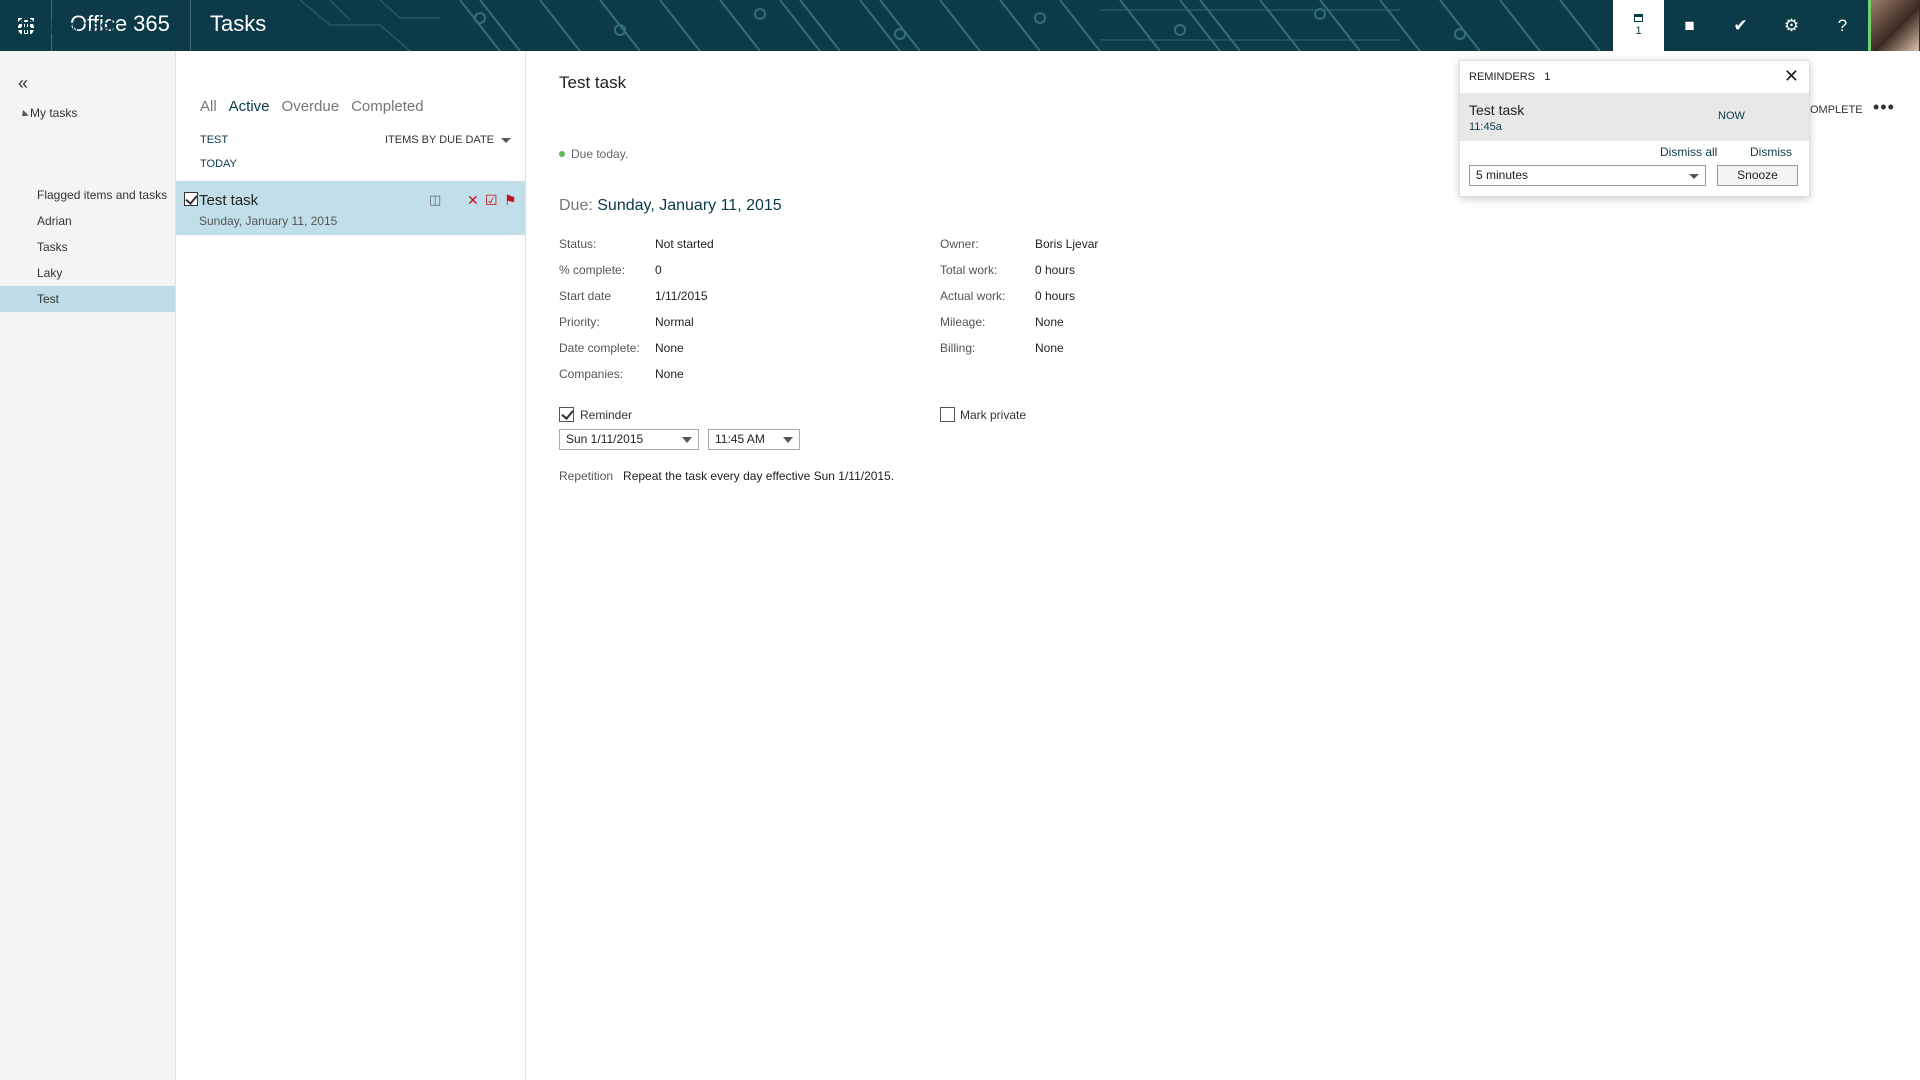 Image resolution: width=1920 pixels, height=1080 pixels. I want to click on my-tasks-folder: My tasks, so click(48, 113).